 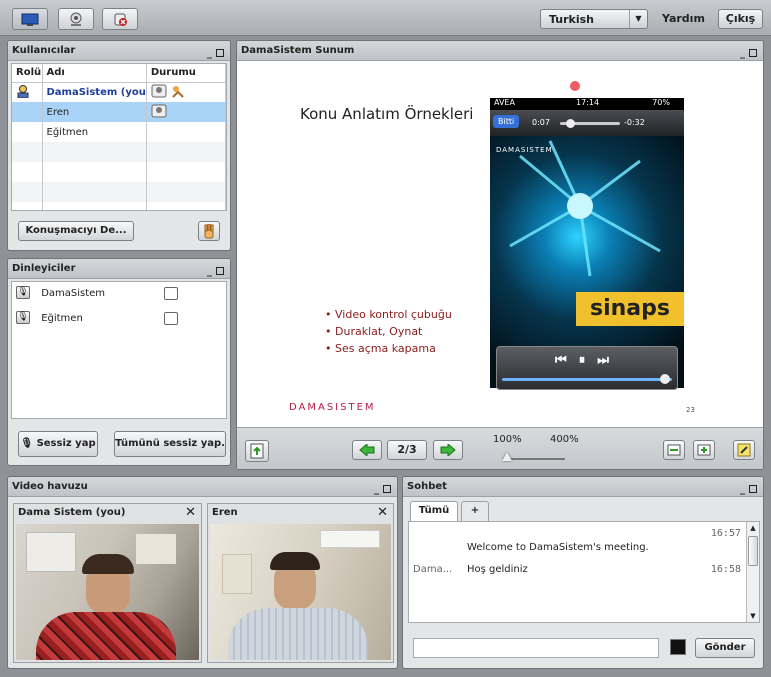 What do you see at coordinates (536, 648) in the screenshot?
I see `chat-input` at bounding box center [536, 648].